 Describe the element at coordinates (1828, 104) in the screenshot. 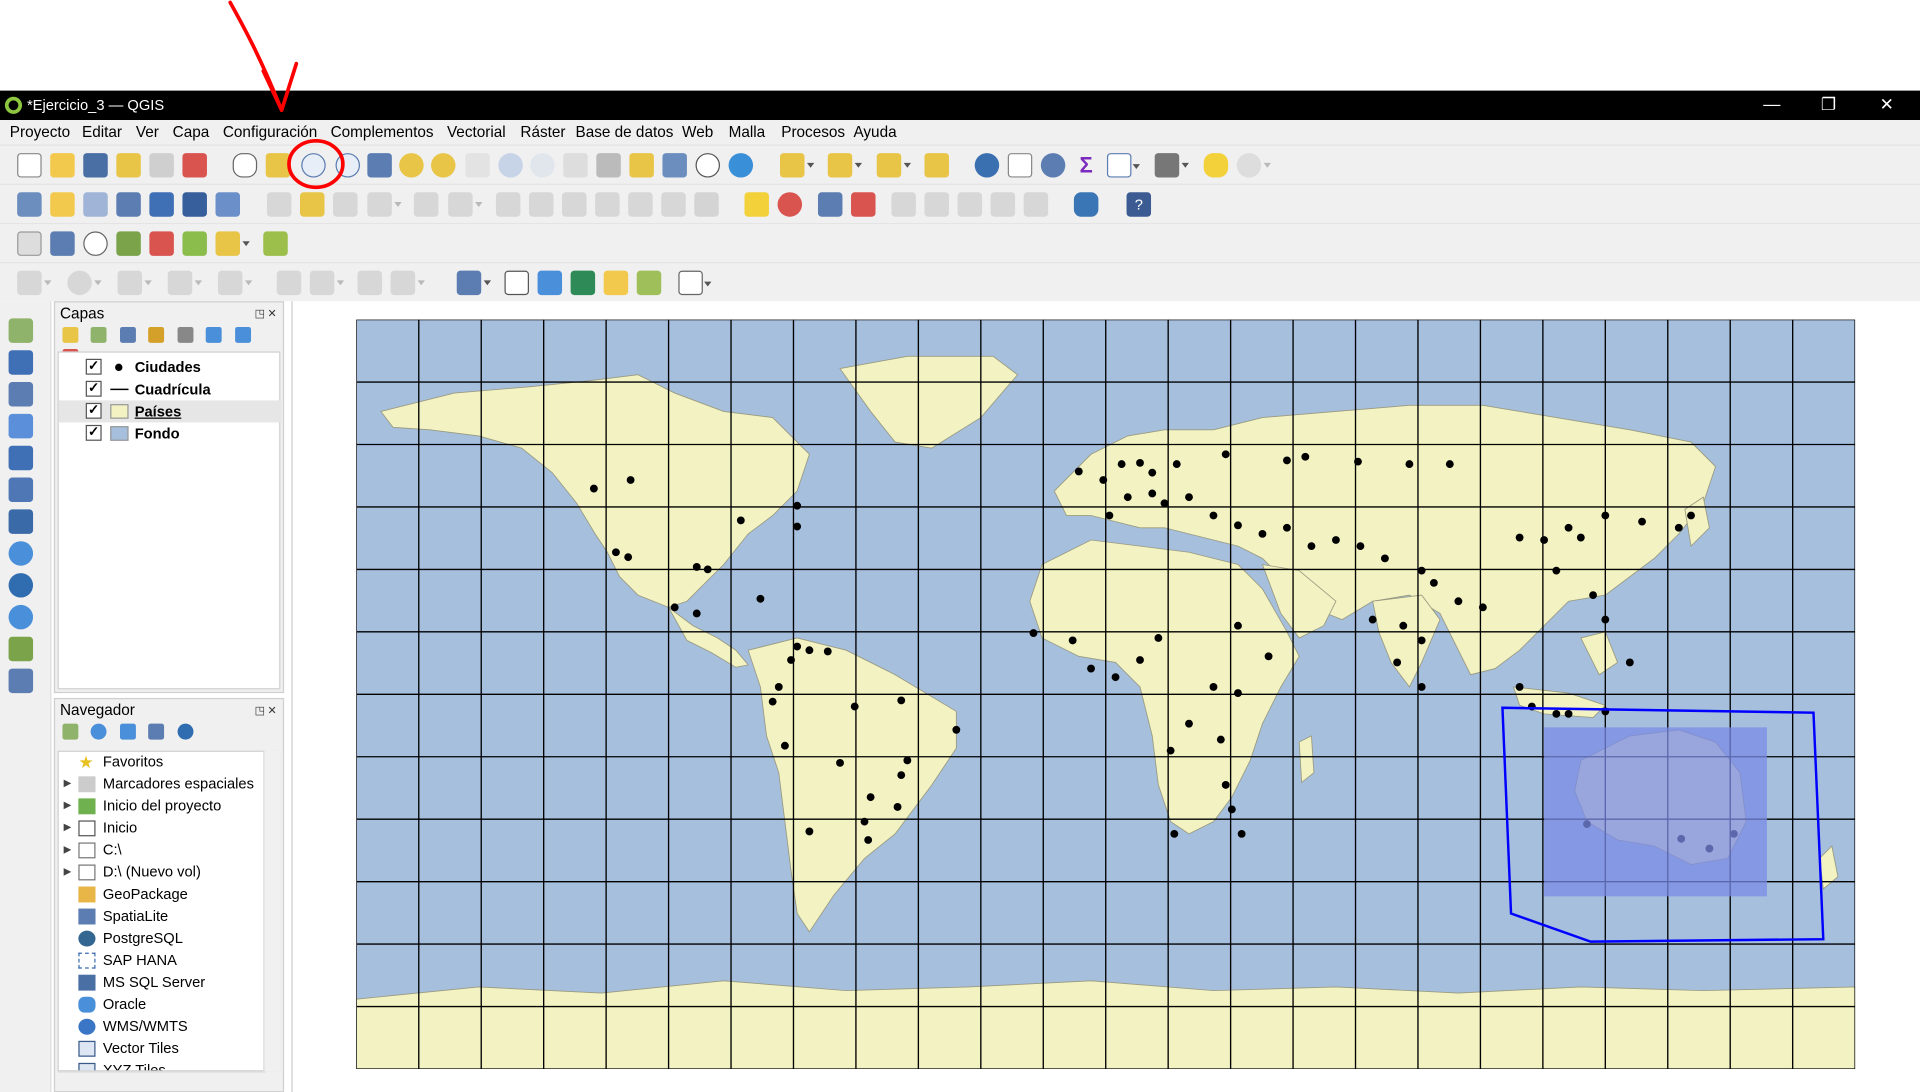

I see `maximize-button: ❐` at that location.